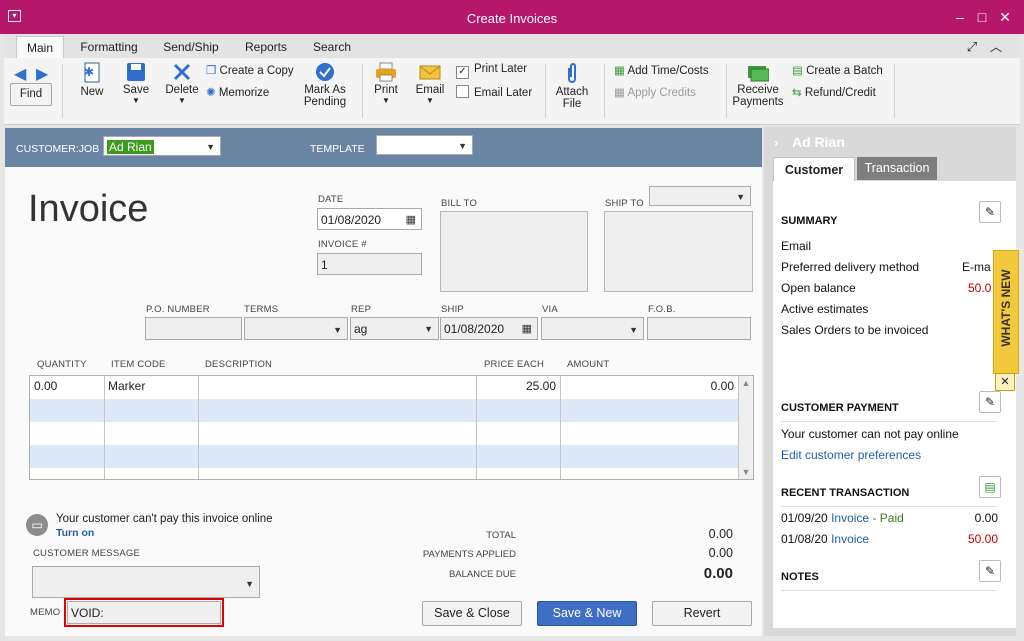 This screenshot has height=641, width=1024. I want to click on attach-file-button: Attach File, so click(572, 86).